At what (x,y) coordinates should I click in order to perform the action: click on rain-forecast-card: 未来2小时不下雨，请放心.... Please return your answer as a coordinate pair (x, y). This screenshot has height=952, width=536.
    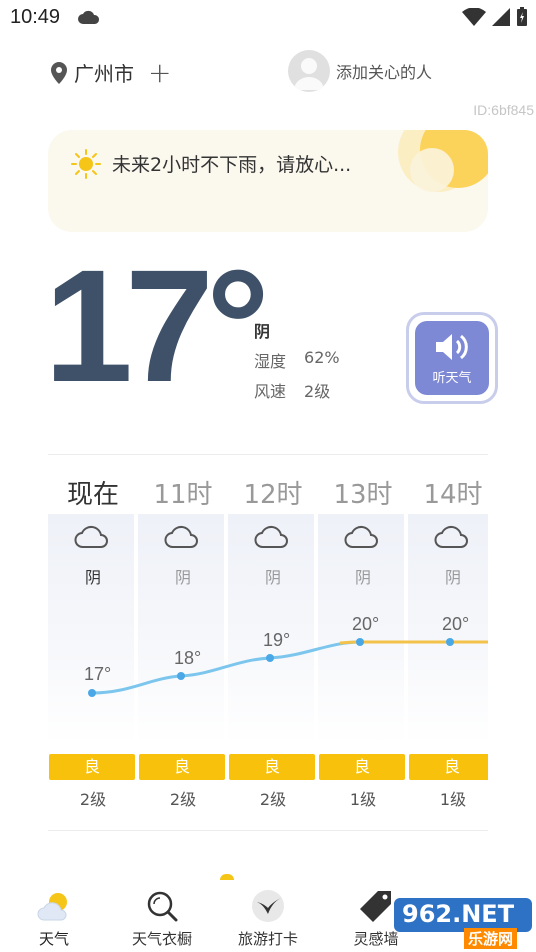
    Looking at the image, I should click on (268, 181).